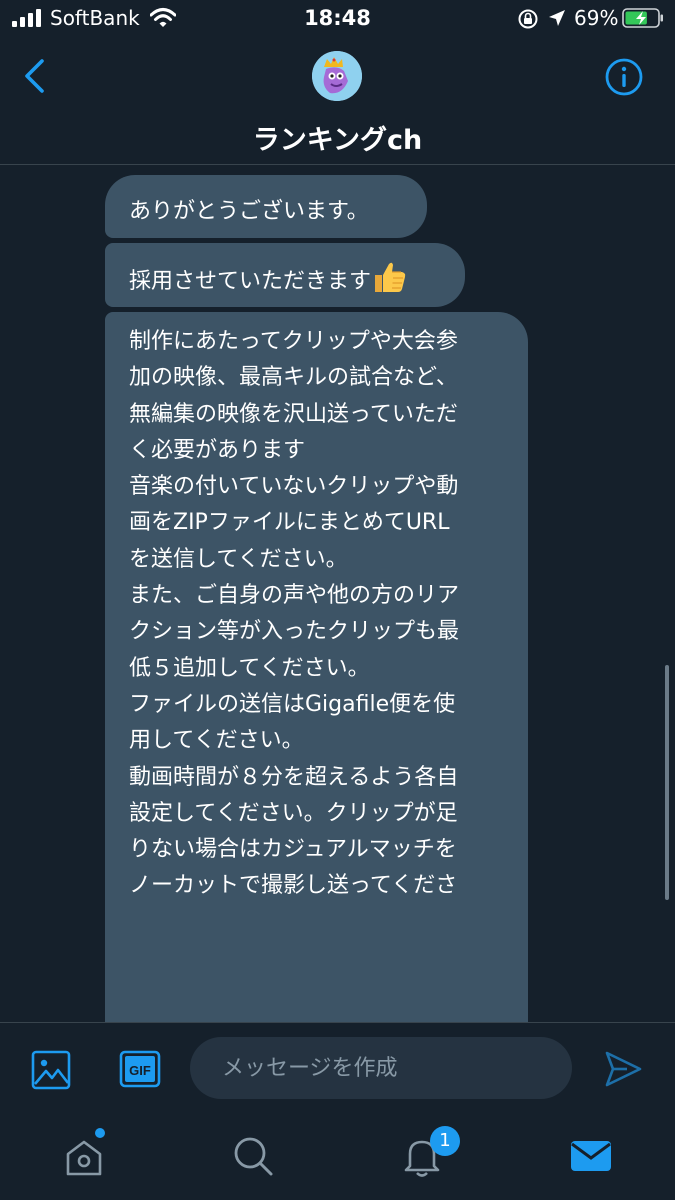 The image size is (675, 1200). Describe the element at coordinates (250, 281) in the screenshot. I see `message-text: 採用させていただきます` at that location.